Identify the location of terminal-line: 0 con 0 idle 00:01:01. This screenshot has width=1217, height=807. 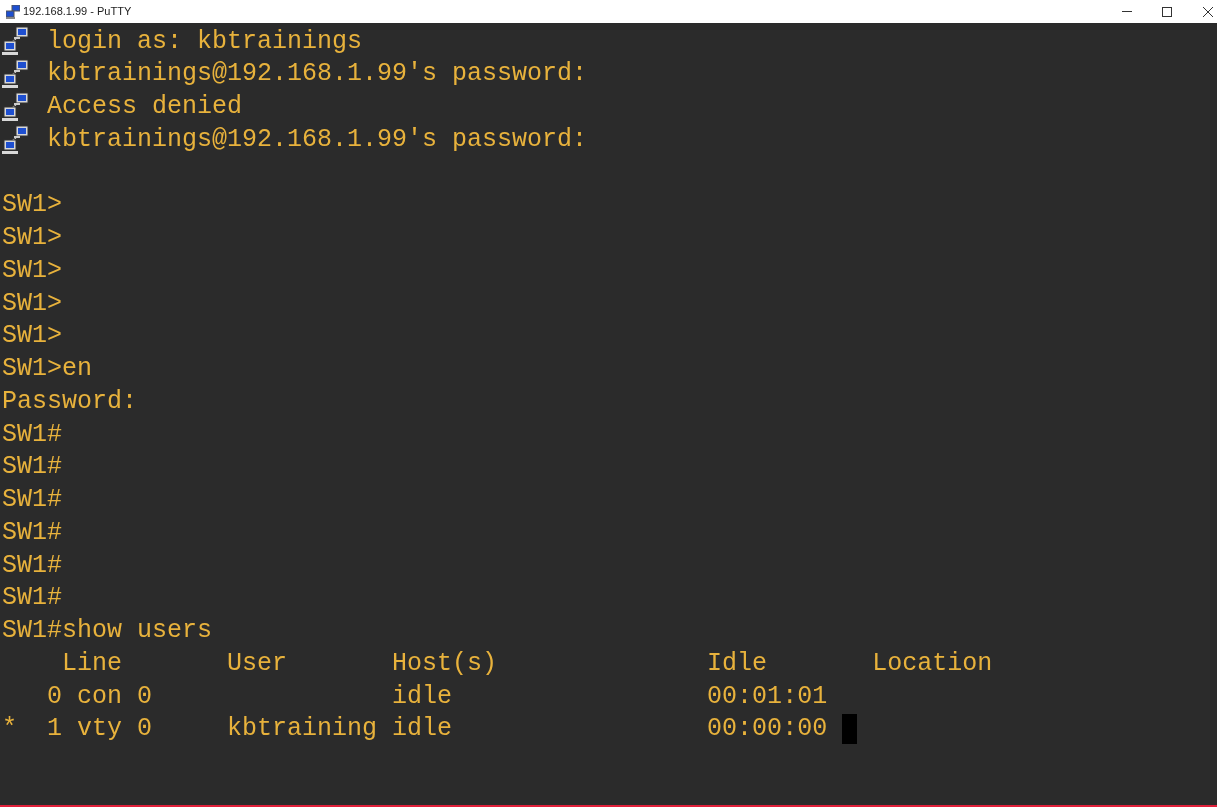
(437, 696).